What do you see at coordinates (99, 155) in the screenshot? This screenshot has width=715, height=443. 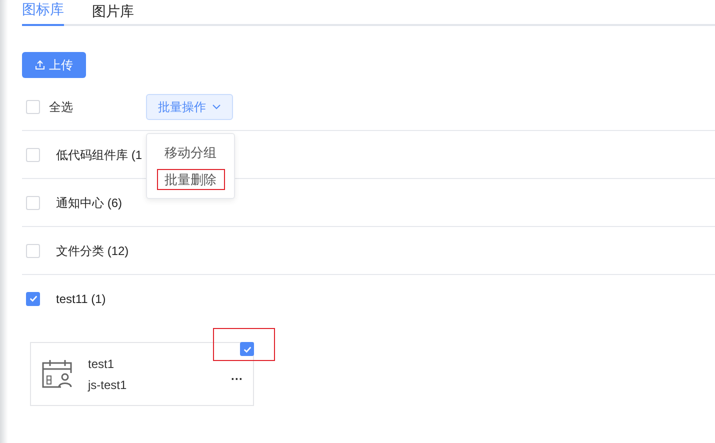 I see `group-label: 低代码组件库 (1` at bounding box center [99, 155].